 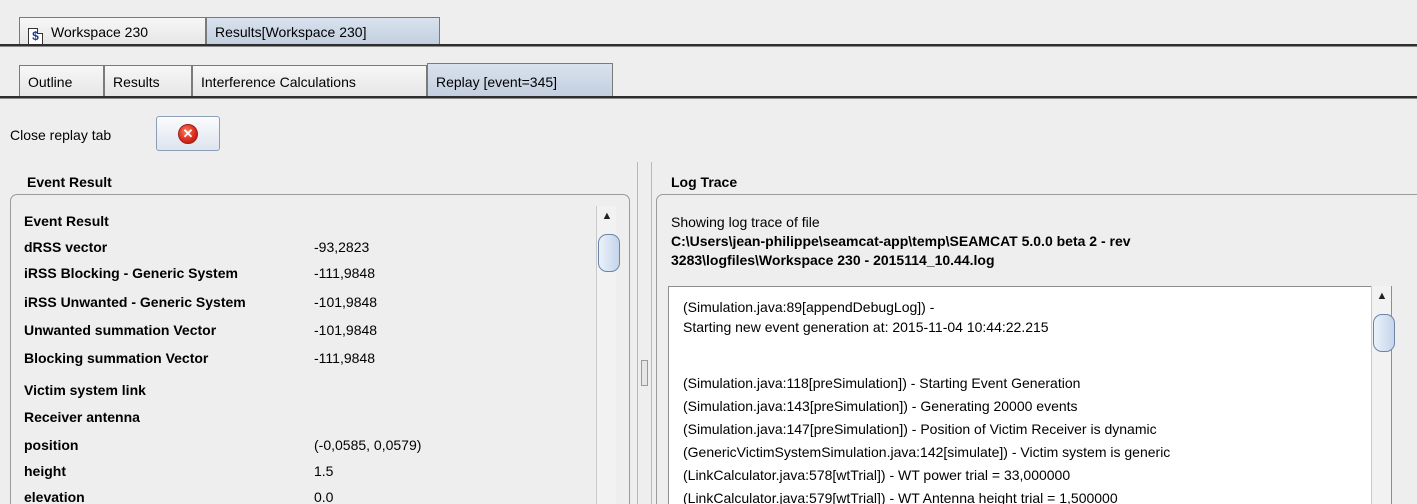 I want to click on splitter-line-left, so click(x=637, y=333).